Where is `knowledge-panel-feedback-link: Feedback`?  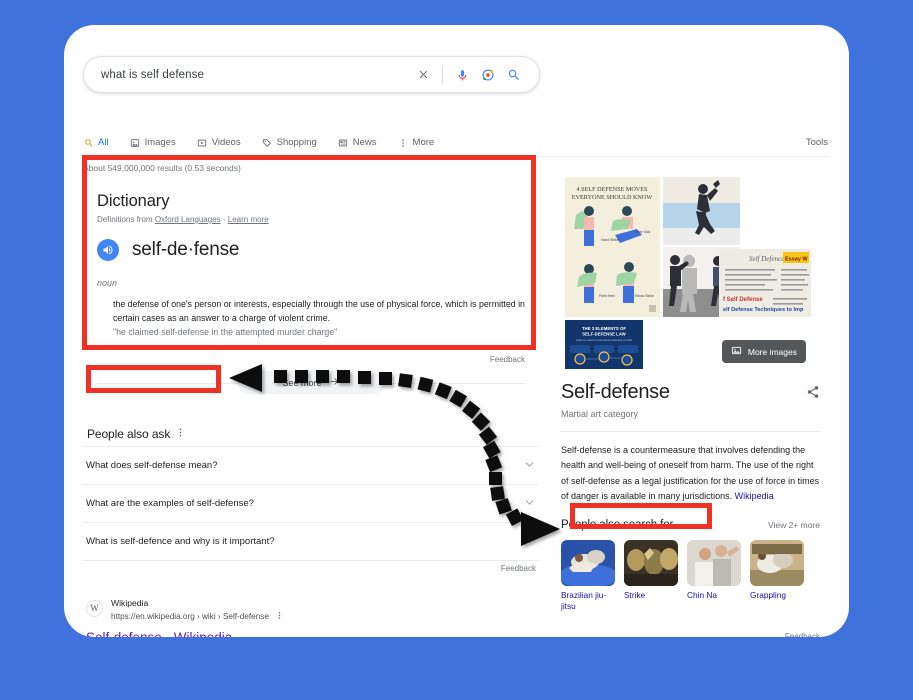 knowledge-panel-feedback-link: Feedback is located at coordinates (690, 634).